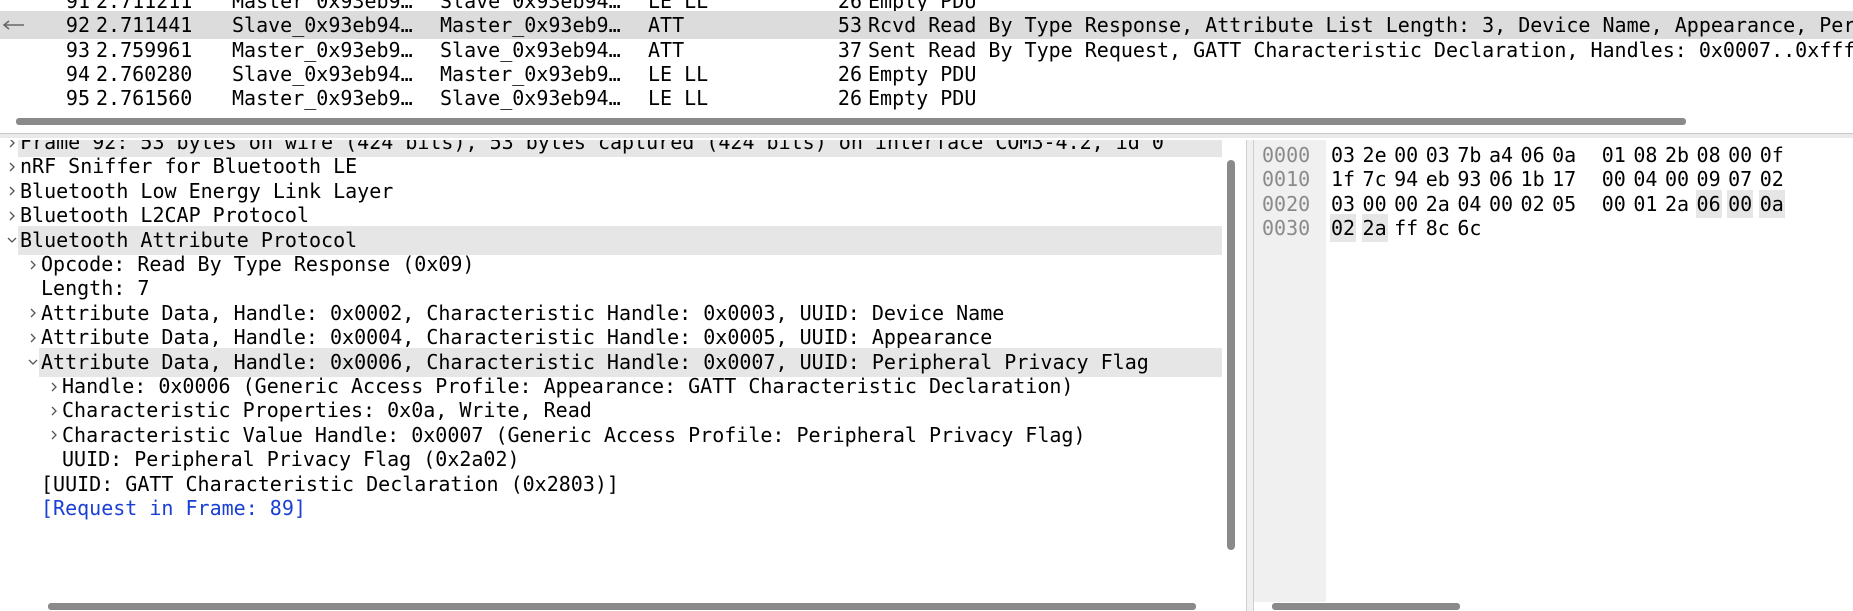 Image resolution: width=1853 pixels, height=611 pixels. I want to click on hex-row: 0030 02 2a ff 8c 6c, so click(1553, 227).